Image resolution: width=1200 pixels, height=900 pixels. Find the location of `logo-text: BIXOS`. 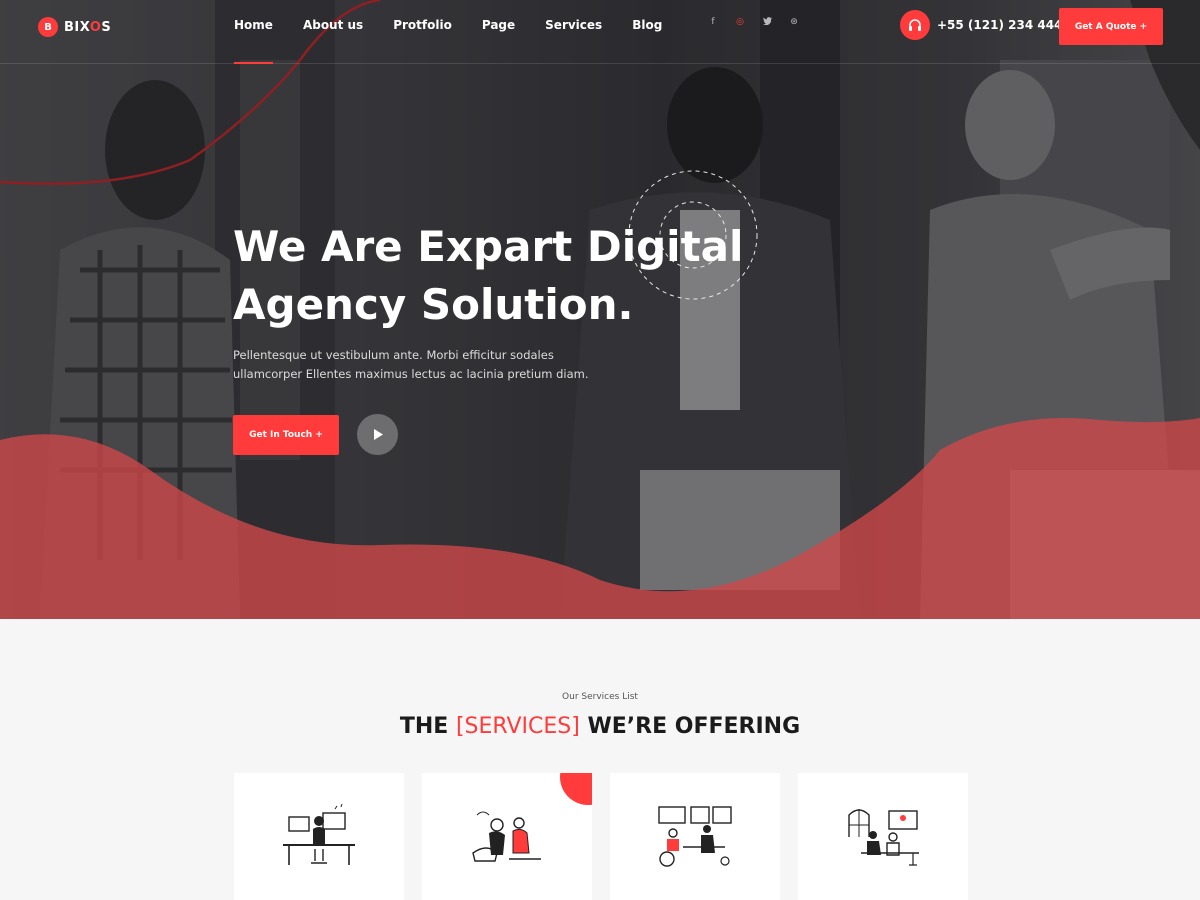

logo-text: BIXOS is located at coordinates (87, 27).